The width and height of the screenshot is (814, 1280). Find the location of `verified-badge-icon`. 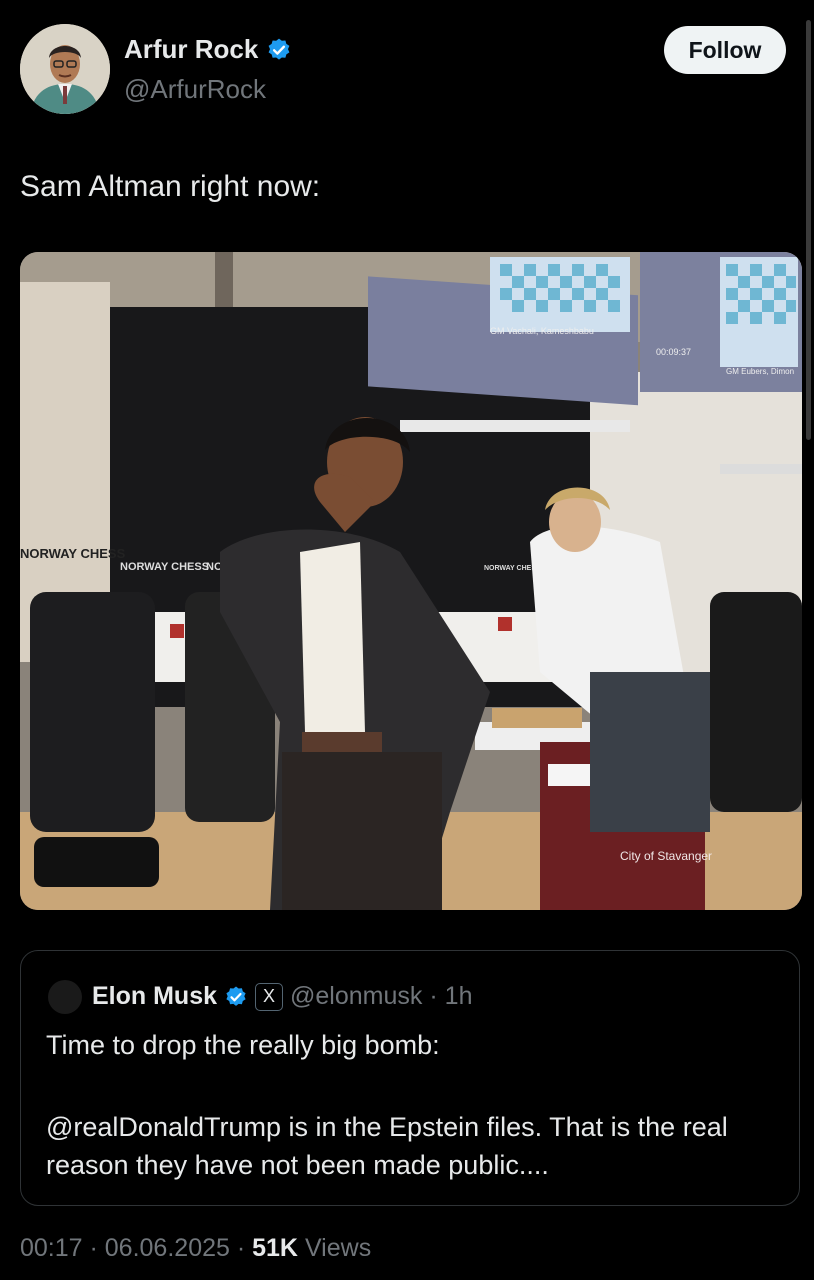

verified-badge-icon is located at coordinates (279, 49).